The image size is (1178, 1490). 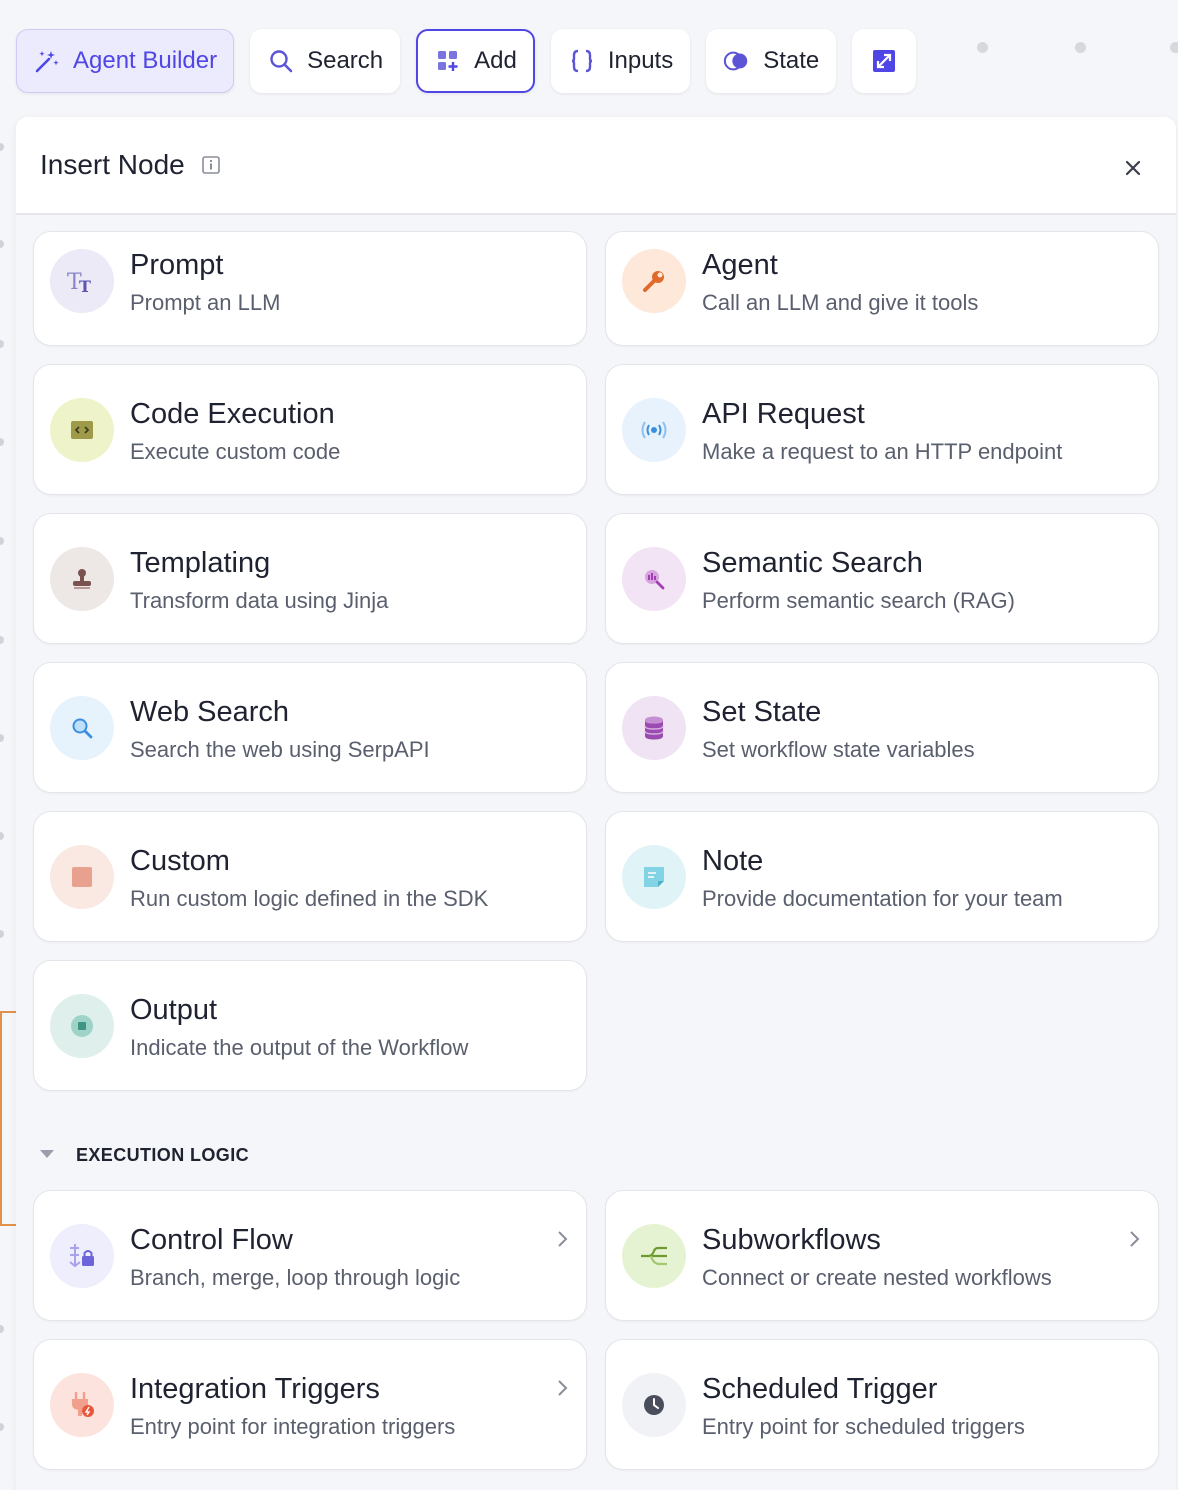 I want to click on close-icon, so click(x=1133, y=168).